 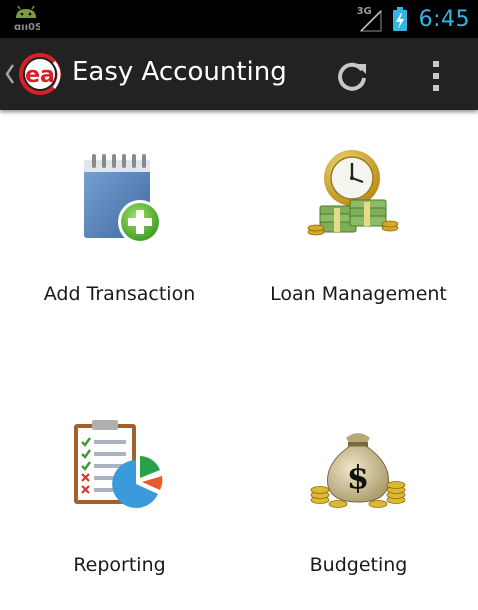 I want to click on overflow-menu-button, so click(x=436, y=76).